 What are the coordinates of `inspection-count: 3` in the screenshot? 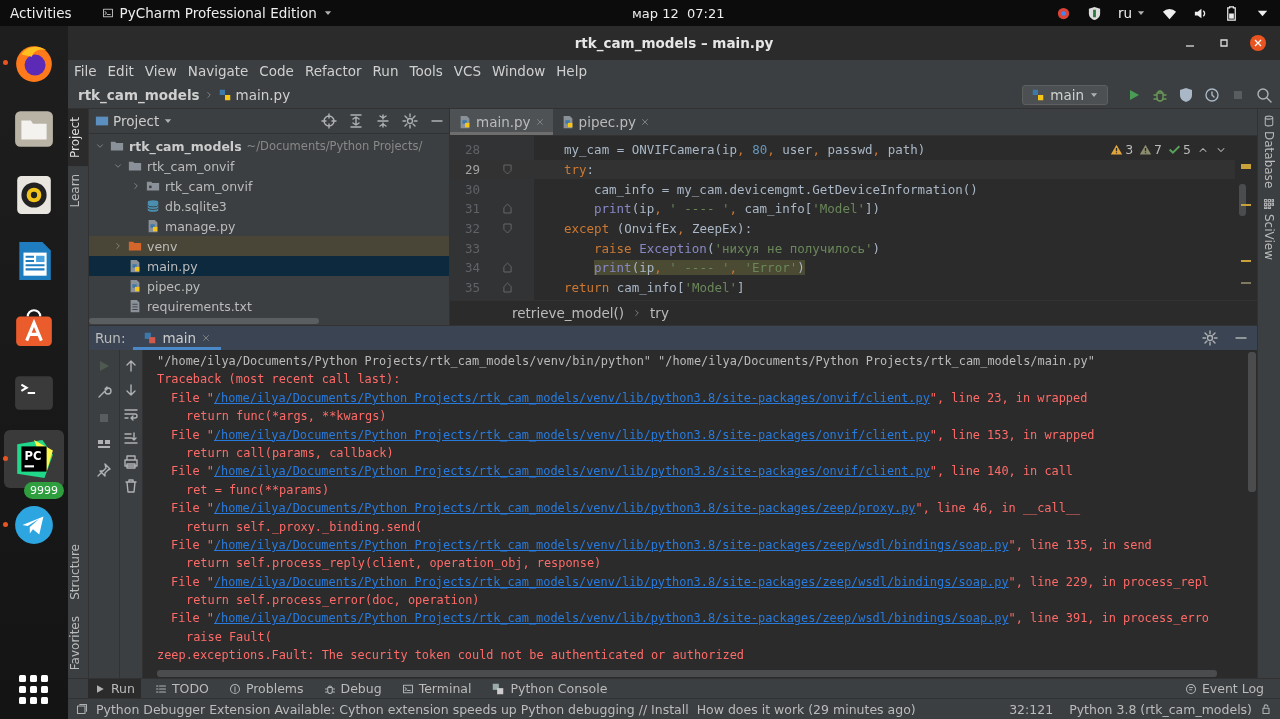 It's located at (1122, 149).